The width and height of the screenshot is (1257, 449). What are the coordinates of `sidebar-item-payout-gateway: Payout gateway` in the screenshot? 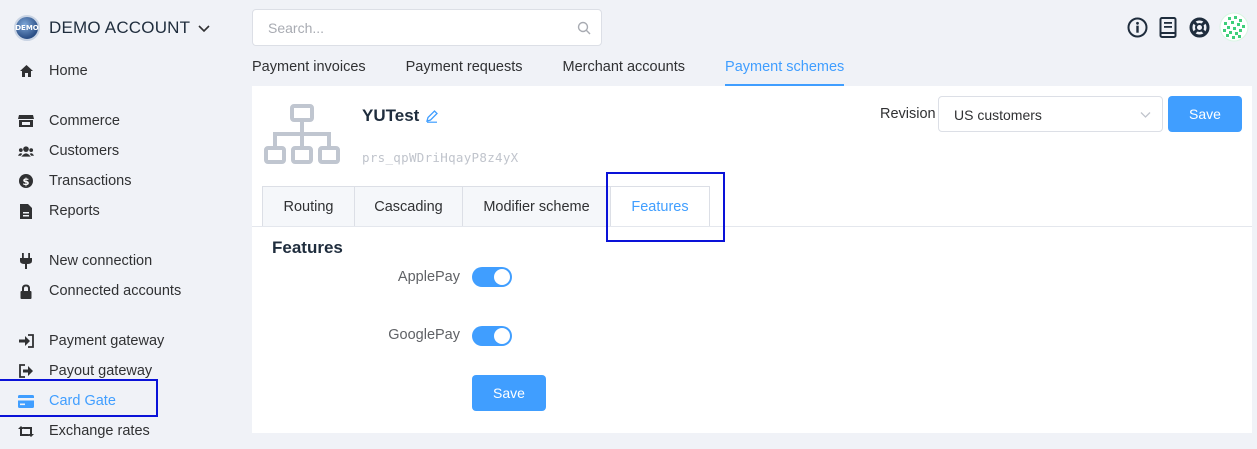 It's located at (85, 371).